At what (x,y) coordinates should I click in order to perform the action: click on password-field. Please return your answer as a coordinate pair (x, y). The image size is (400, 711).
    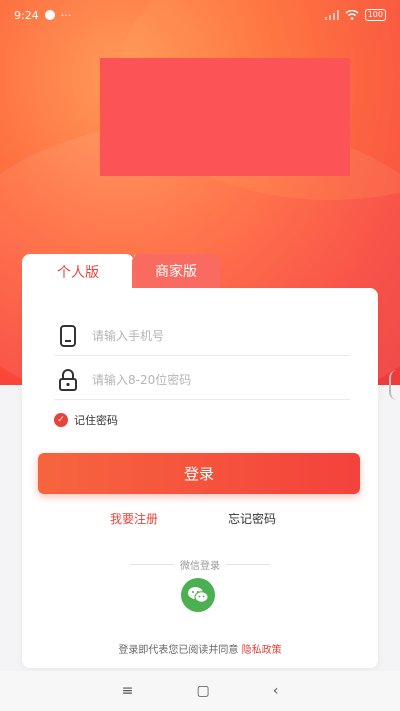
    Looking at the image, I should click on (202, 380).